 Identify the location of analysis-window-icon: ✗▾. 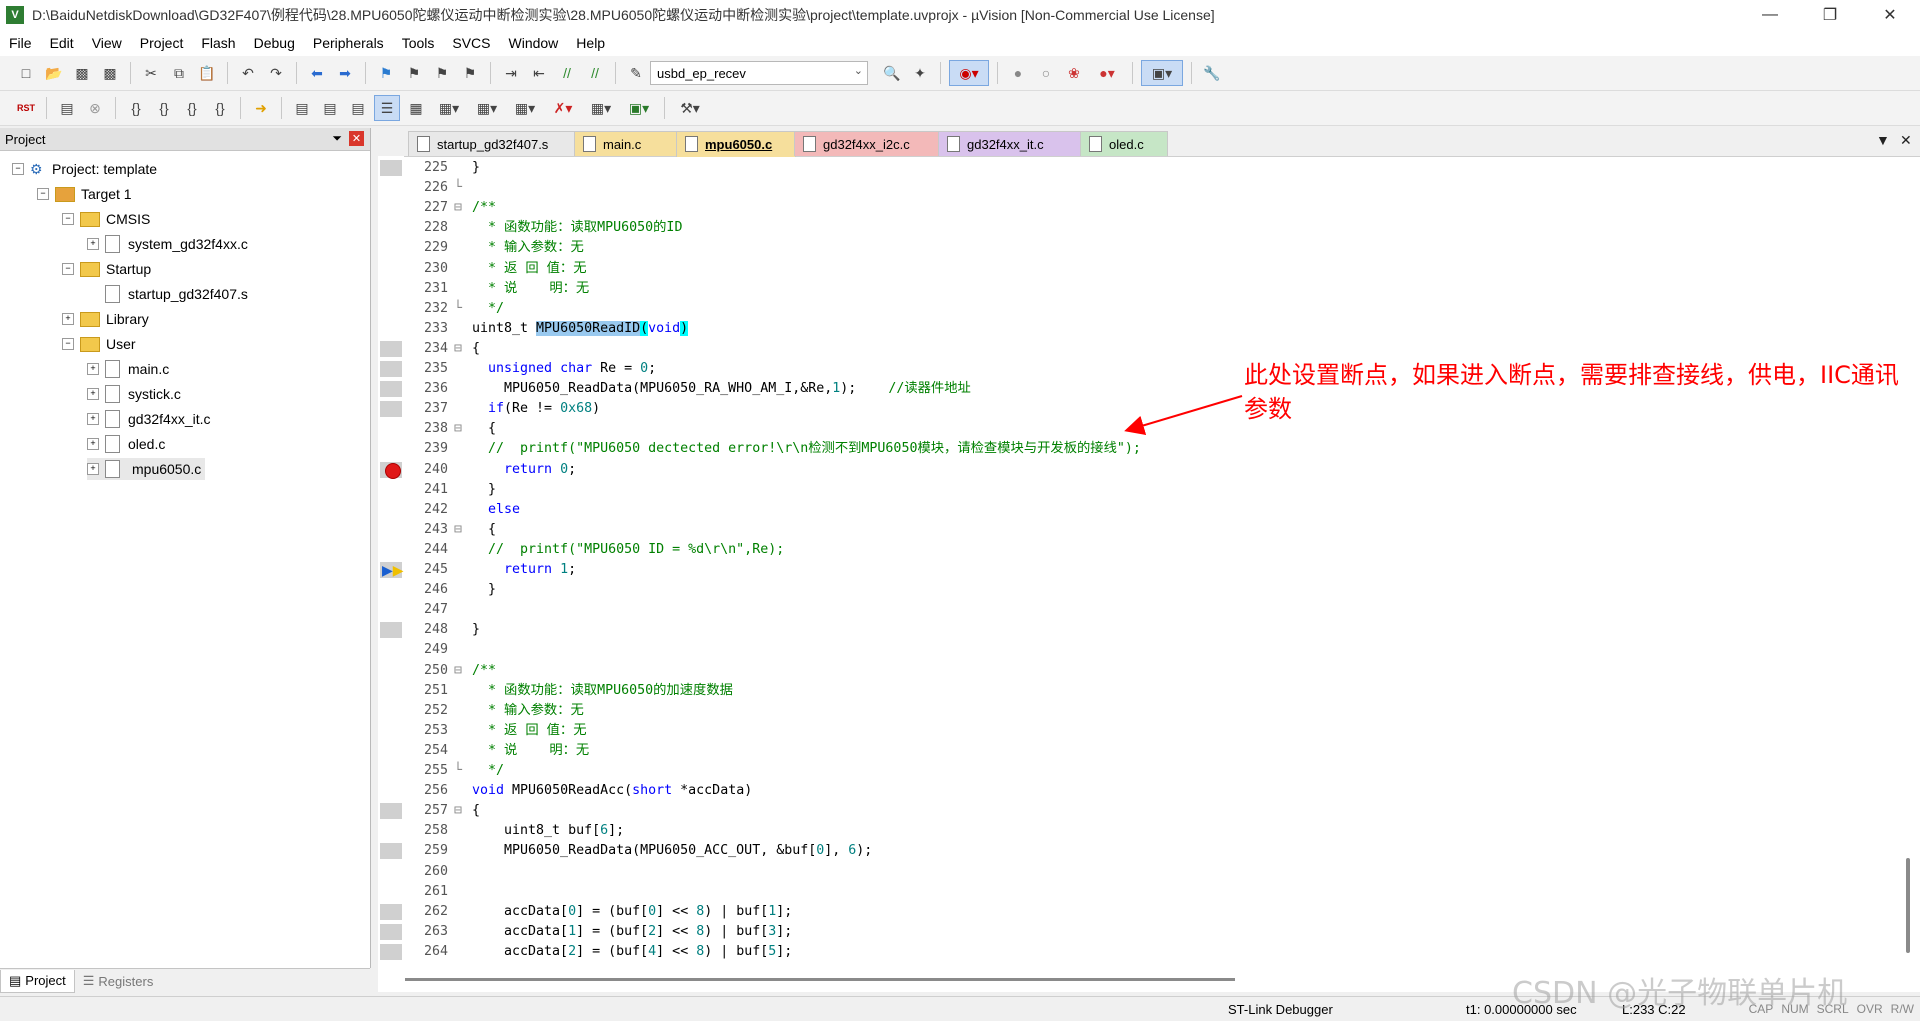
(563, 108).